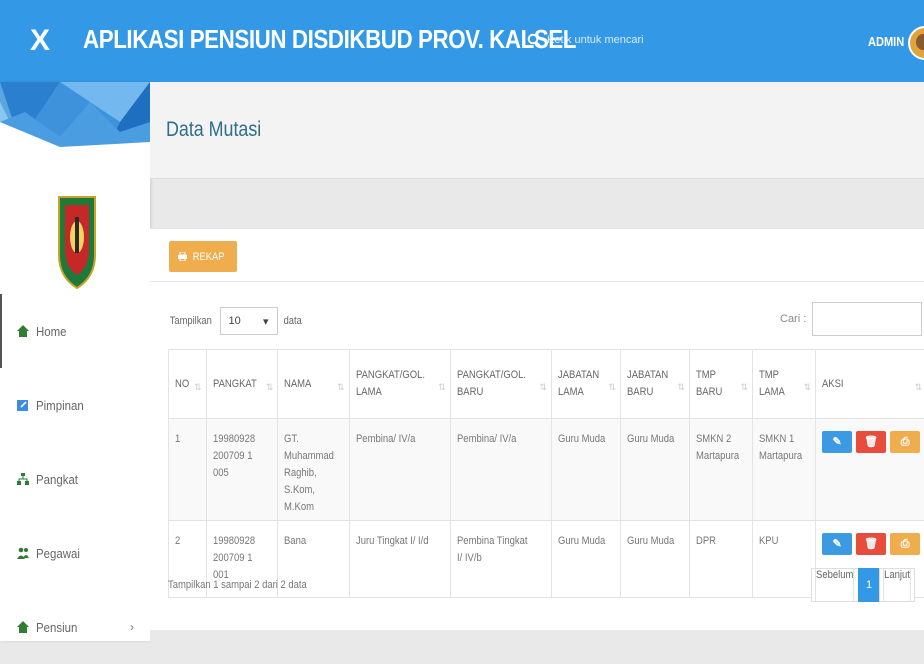 The image size is (924, 664). I want to click on card-header: REKAP, so click(537, 255).